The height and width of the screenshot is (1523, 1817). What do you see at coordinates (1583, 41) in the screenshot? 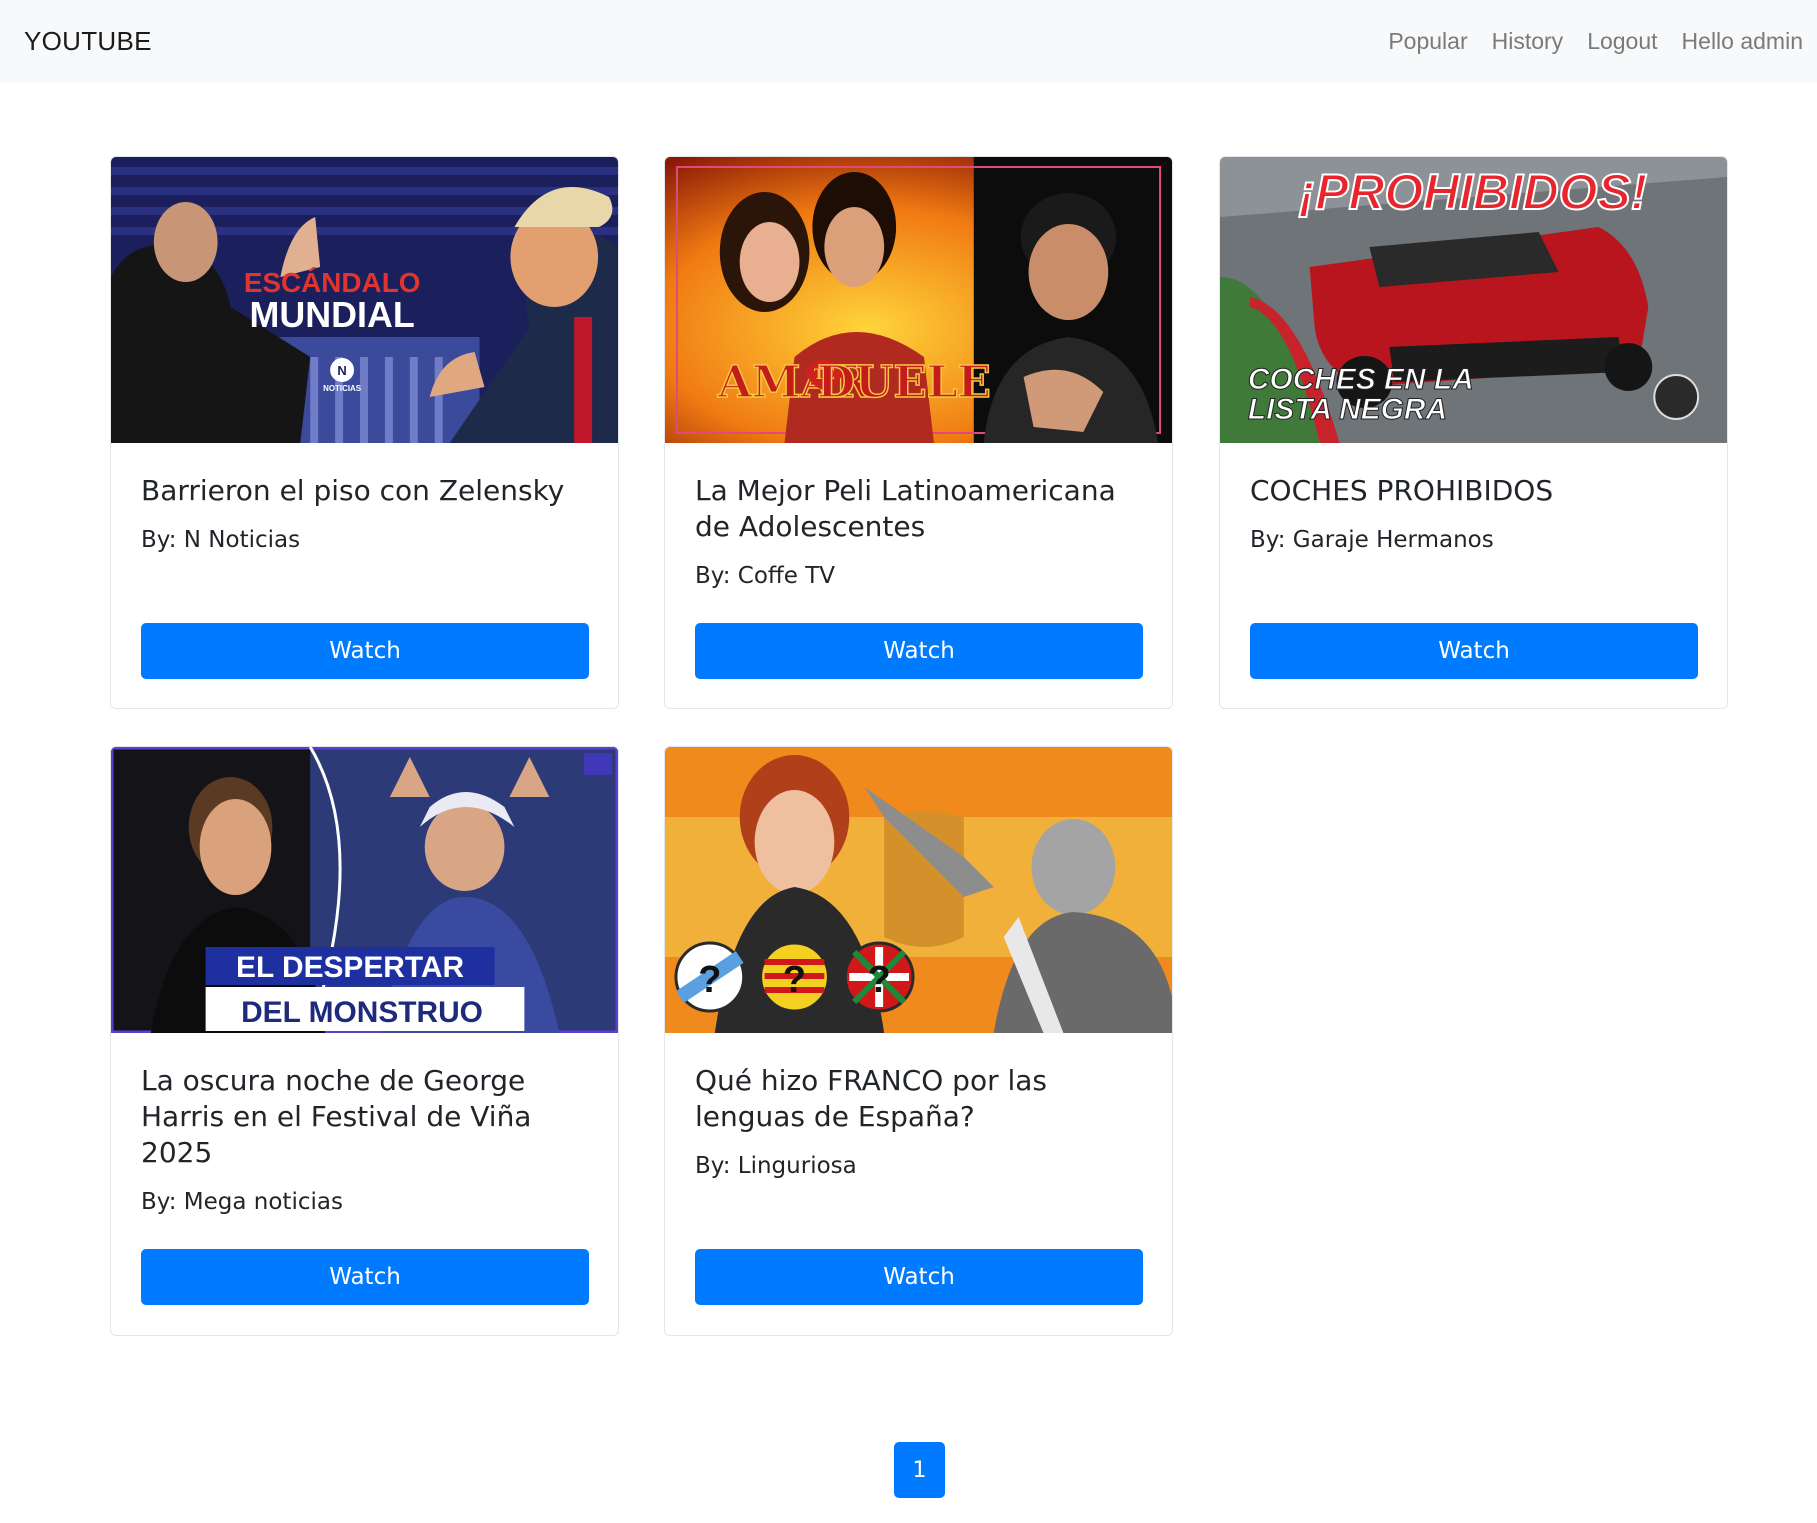
I see `nav-links: Popular History Logout Hello admin` at bounding box center [1583, 41].